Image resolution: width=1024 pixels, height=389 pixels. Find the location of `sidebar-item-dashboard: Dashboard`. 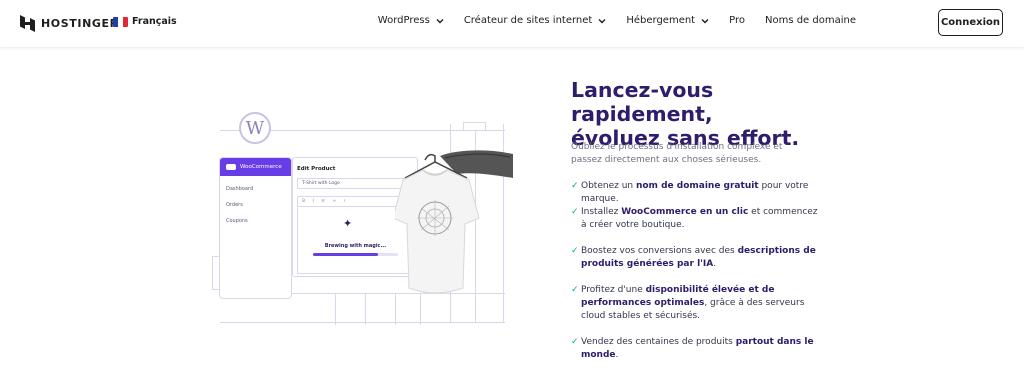

sidebar-item-dashboard: Dashboard is located at coordinates (240, 189).